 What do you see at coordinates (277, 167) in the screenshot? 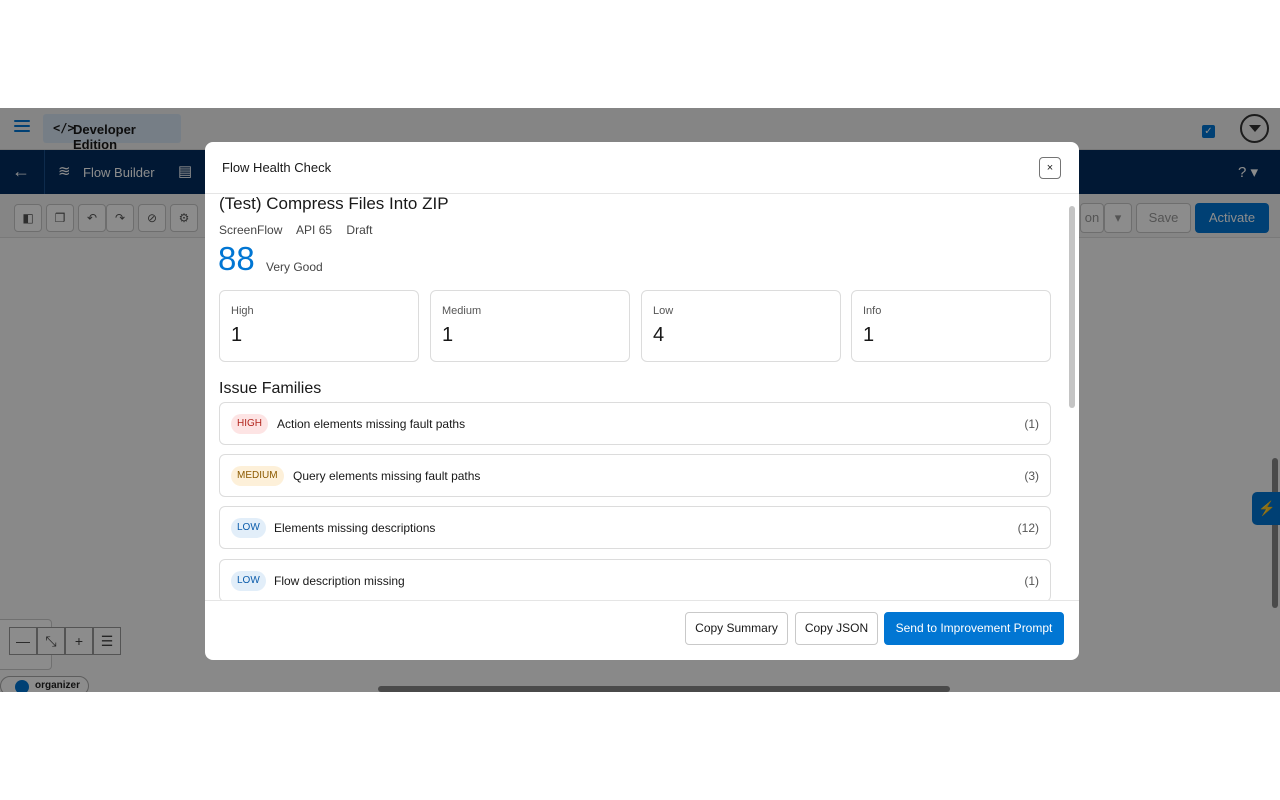
I see `modal-title: Flow Health Check` at bounding box center [277, 167].